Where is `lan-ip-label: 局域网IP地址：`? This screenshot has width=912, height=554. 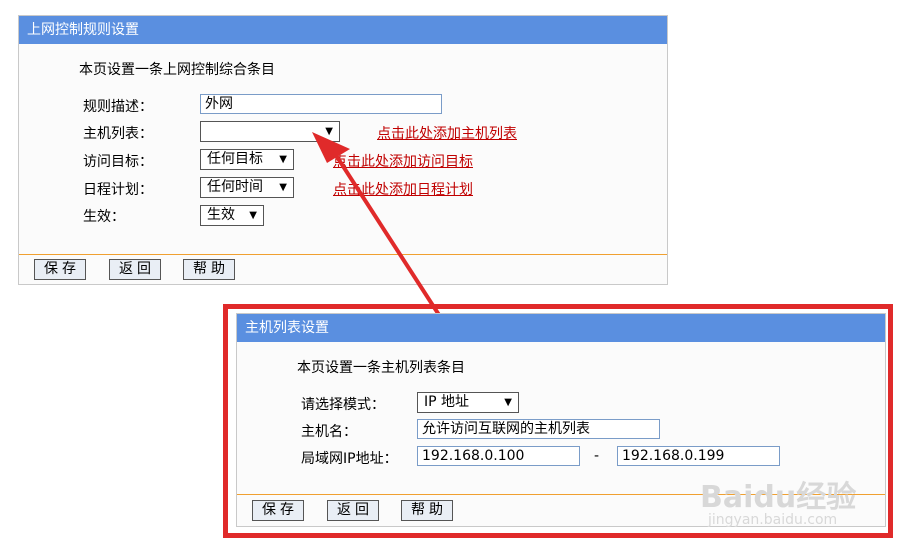
lan-ip-label: 局域网IP地址： is located at coordinates (349, 459).